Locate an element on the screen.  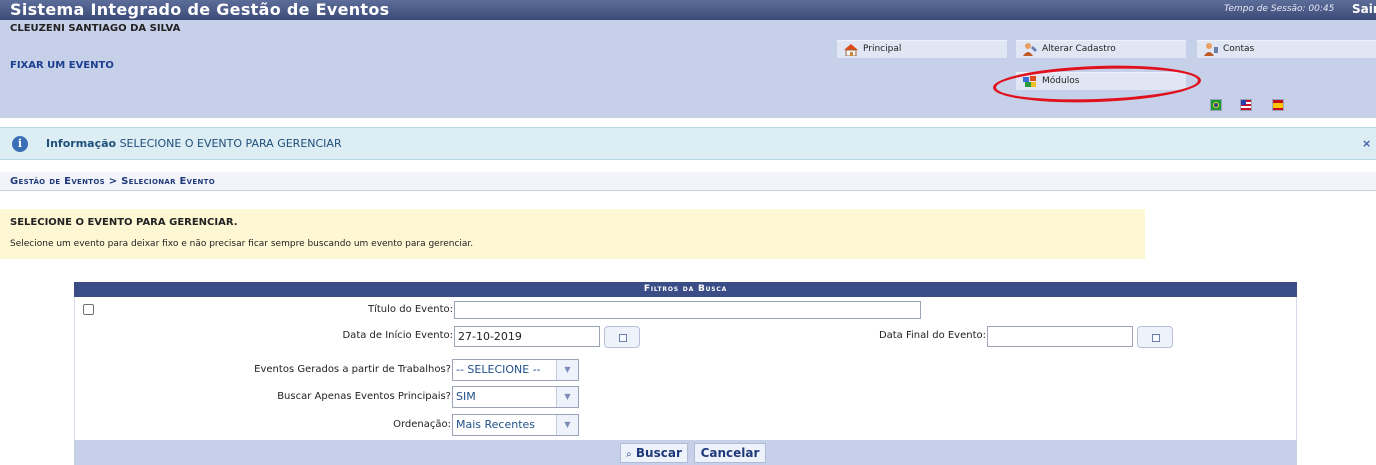
user-accounts-icon is located at coordinates (1211, 49).